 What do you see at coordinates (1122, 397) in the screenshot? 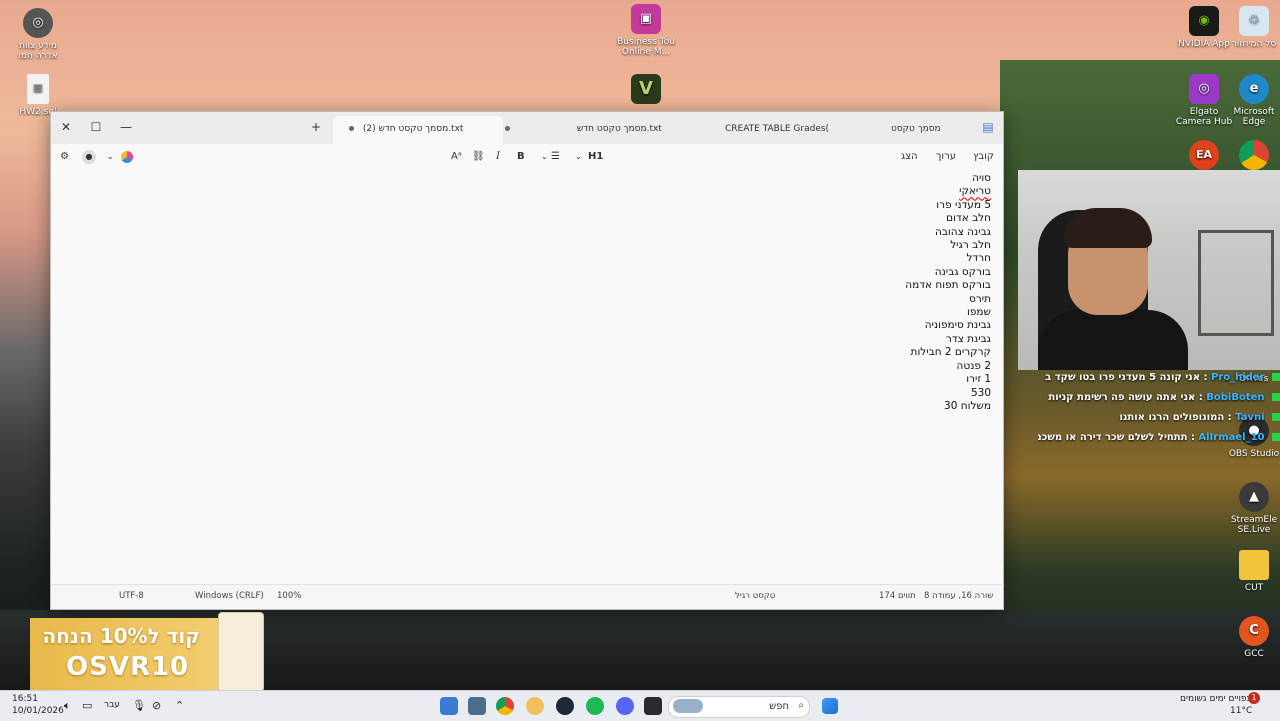
I see `chat-text: אני אתה עושה פה רשימת קניות` at bounding box center [1122, 397].